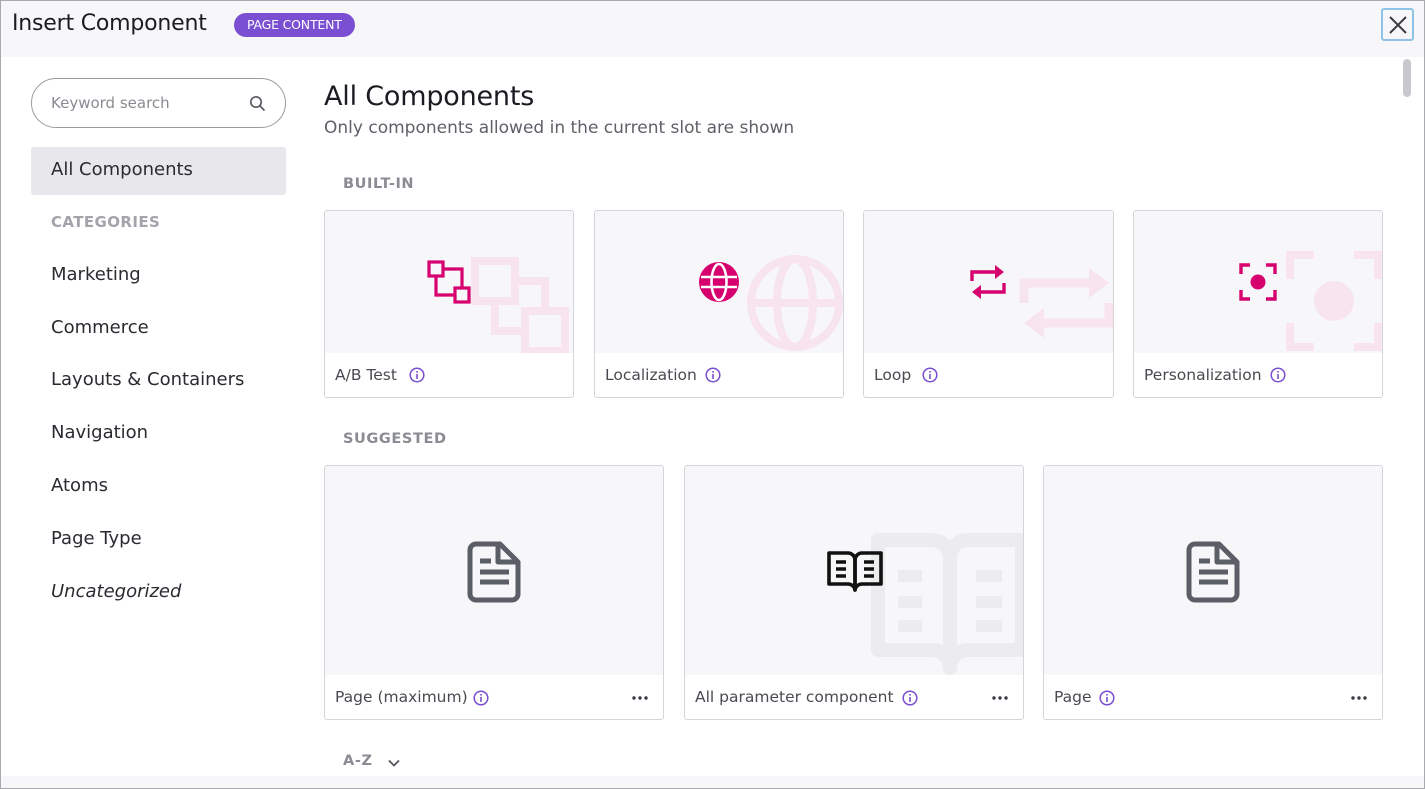 Image resolution: width=1425 pixels, height=789 pixels. What do you see at coordinates (358, 761) in the screenshot?
I see `az-heading: A-Z` at bounding box center [358, 761].